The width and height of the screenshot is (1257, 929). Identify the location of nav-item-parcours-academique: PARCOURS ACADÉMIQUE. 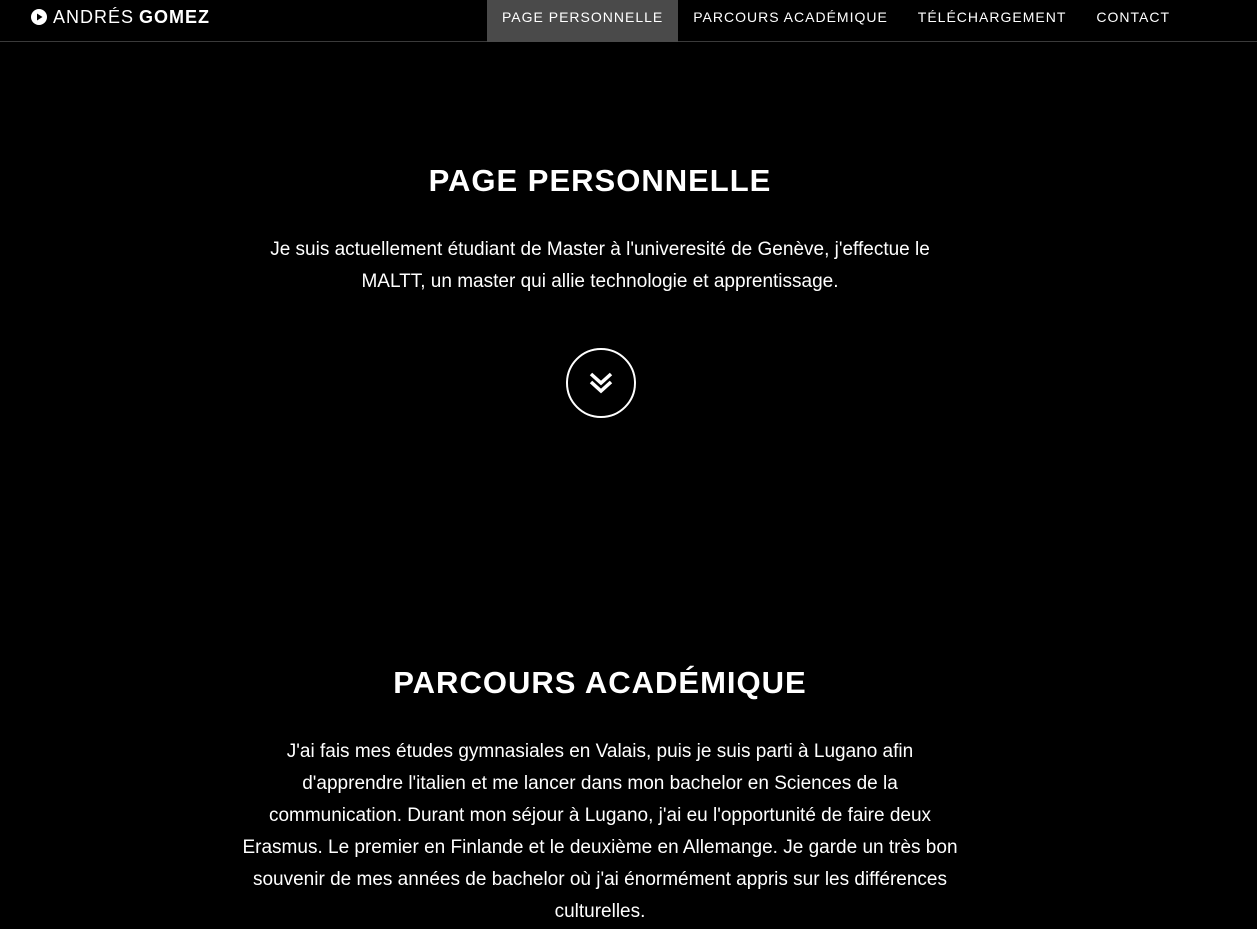
(790, 21).